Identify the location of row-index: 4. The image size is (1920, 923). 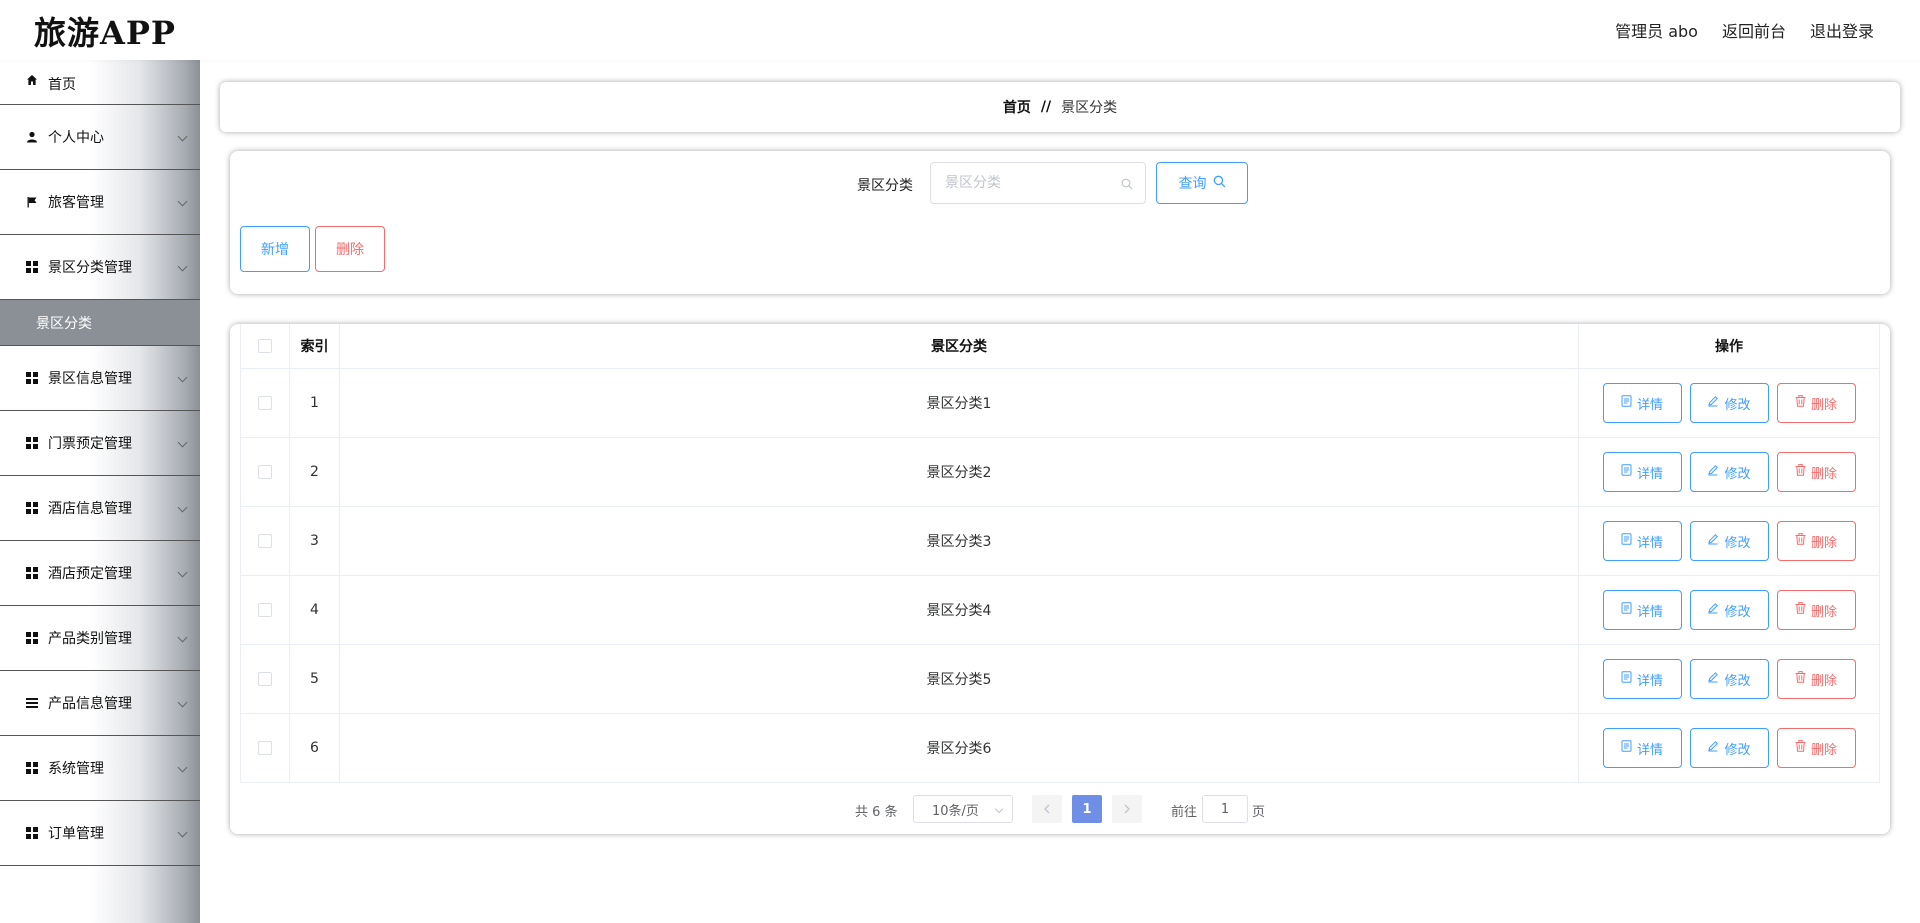
(315, 610).